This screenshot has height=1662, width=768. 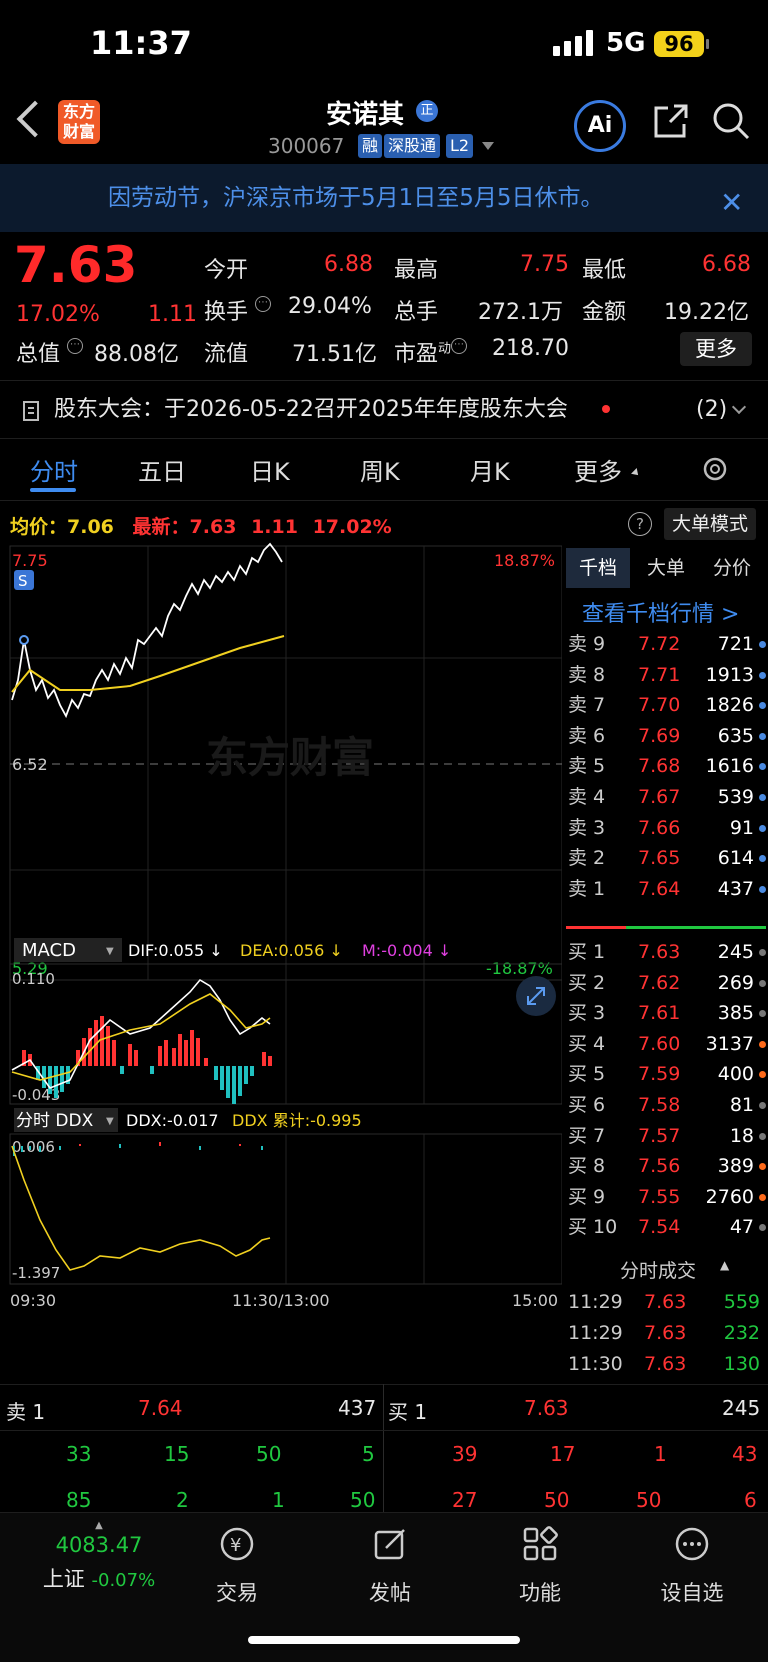 What do you see at coordinates (715, 469) in the screenshot?
I see `settings-icon` at bounding box center [715, 469].